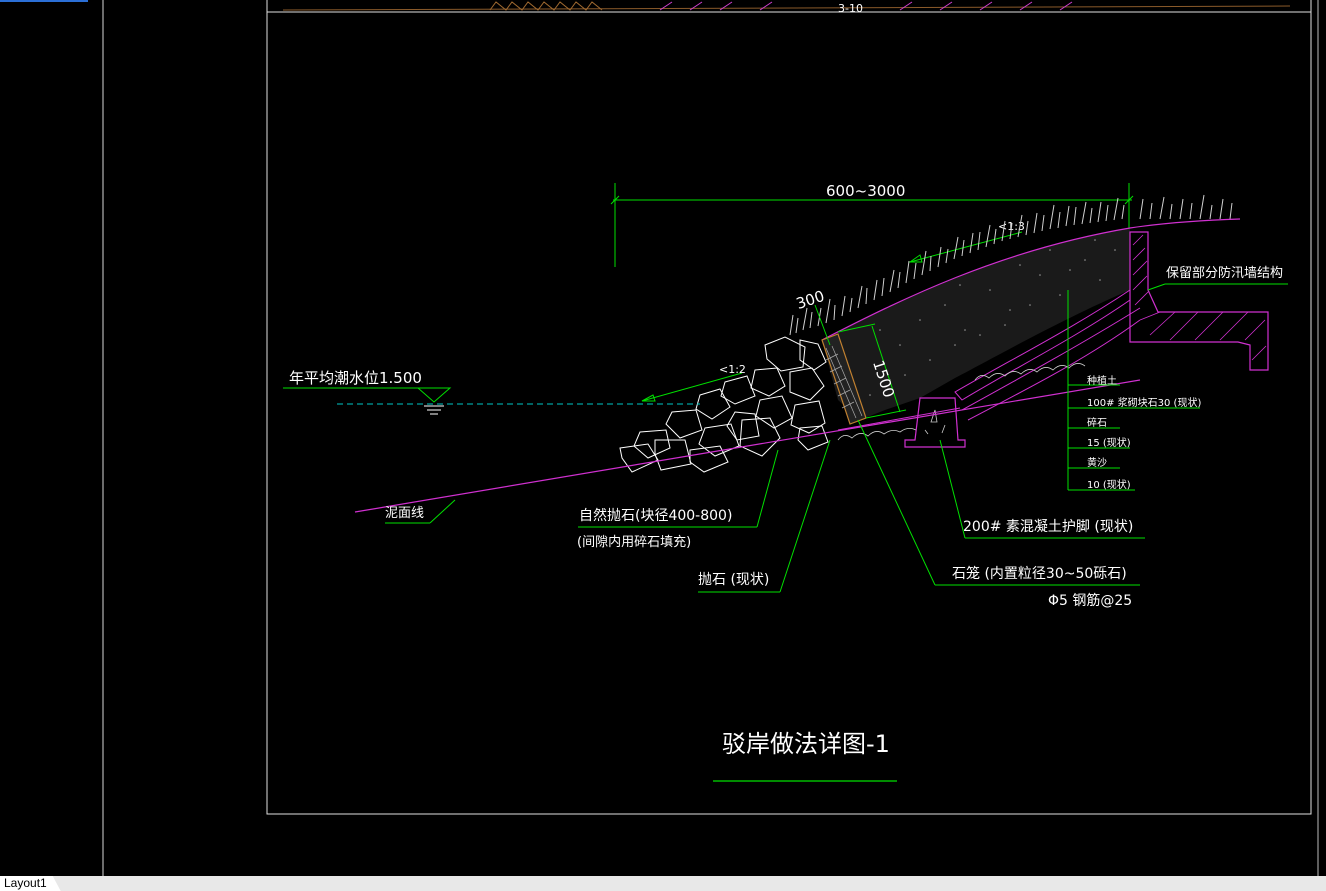  I want to click on slope-1-3-label: <1:3, so click(966, 241).